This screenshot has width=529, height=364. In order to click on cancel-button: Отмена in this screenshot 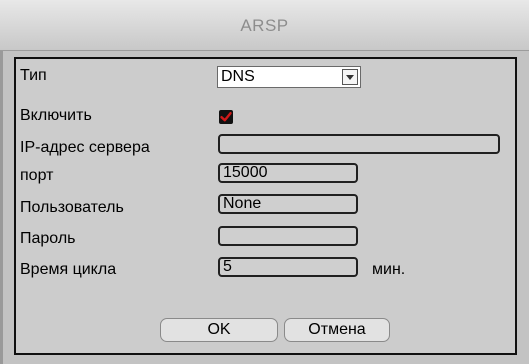, I will do `click(337, 330)`.